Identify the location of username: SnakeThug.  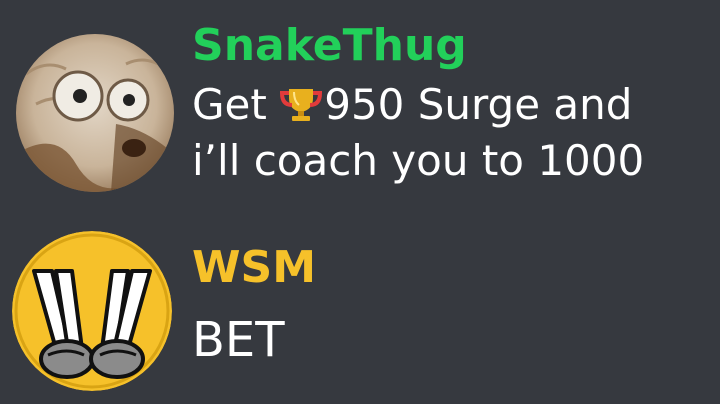
(329, 46).